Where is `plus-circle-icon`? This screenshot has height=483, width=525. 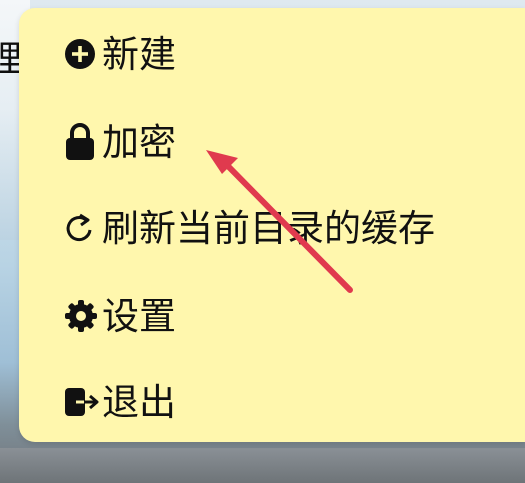
plus-circle-icon is located at coordinates (83, 54).